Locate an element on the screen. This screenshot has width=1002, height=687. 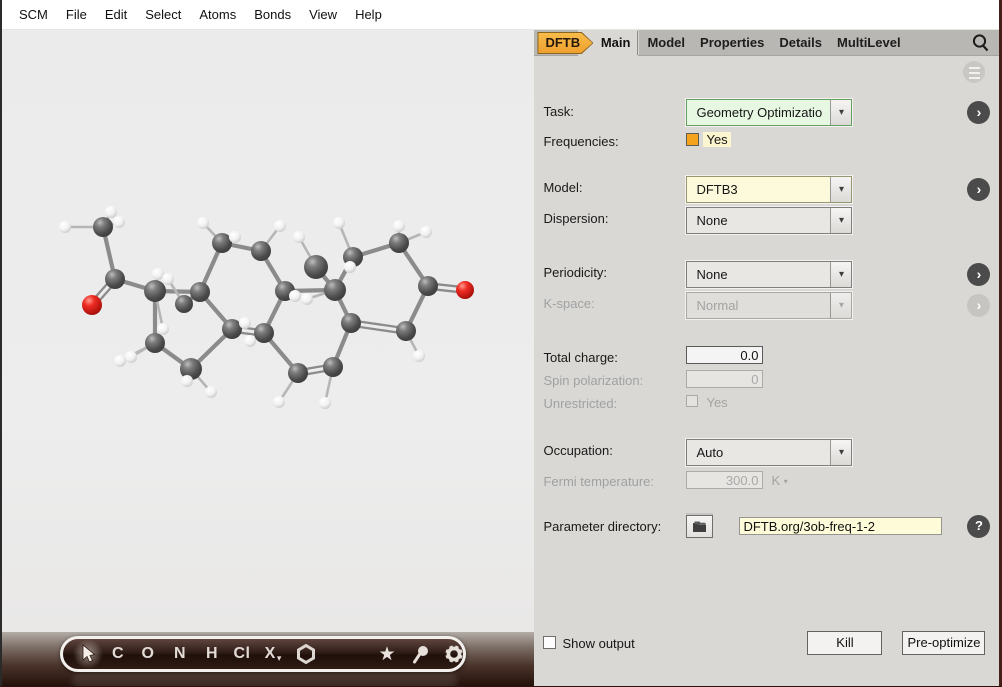
periodicity-value: None is located at coordinates (712, 274).